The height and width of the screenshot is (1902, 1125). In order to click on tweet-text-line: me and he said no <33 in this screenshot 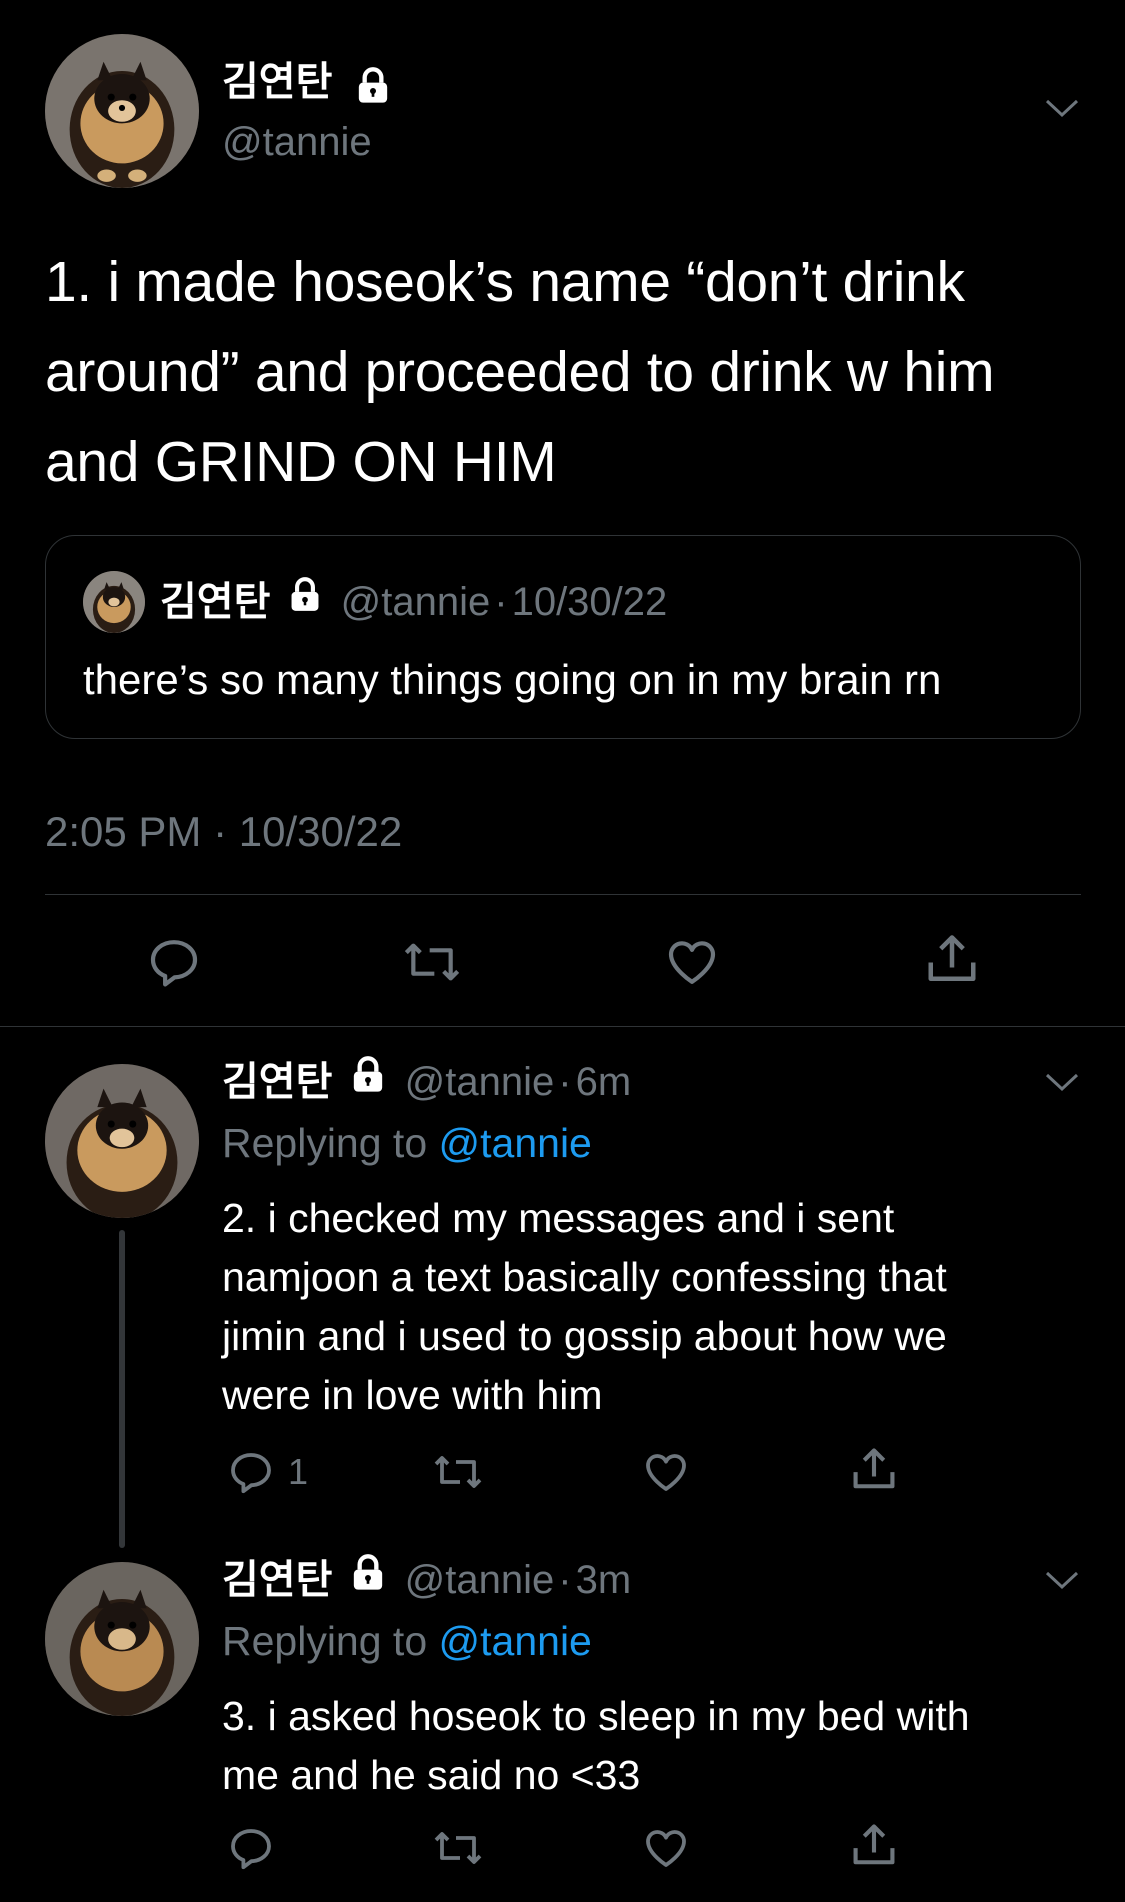, I will do `click(431, 1775)`.